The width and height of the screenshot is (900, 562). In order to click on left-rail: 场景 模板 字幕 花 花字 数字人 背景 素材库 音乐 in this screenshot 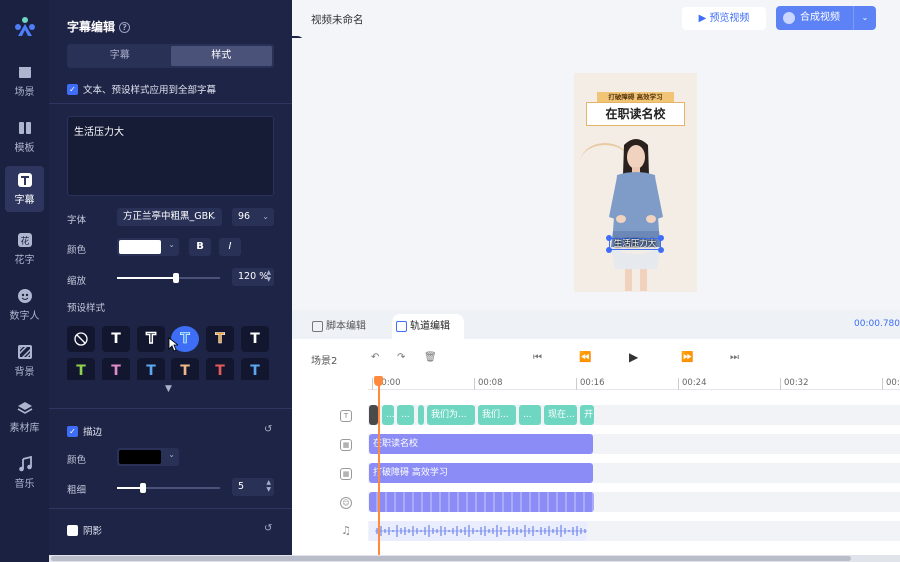, I will do `click(24, 281)`.